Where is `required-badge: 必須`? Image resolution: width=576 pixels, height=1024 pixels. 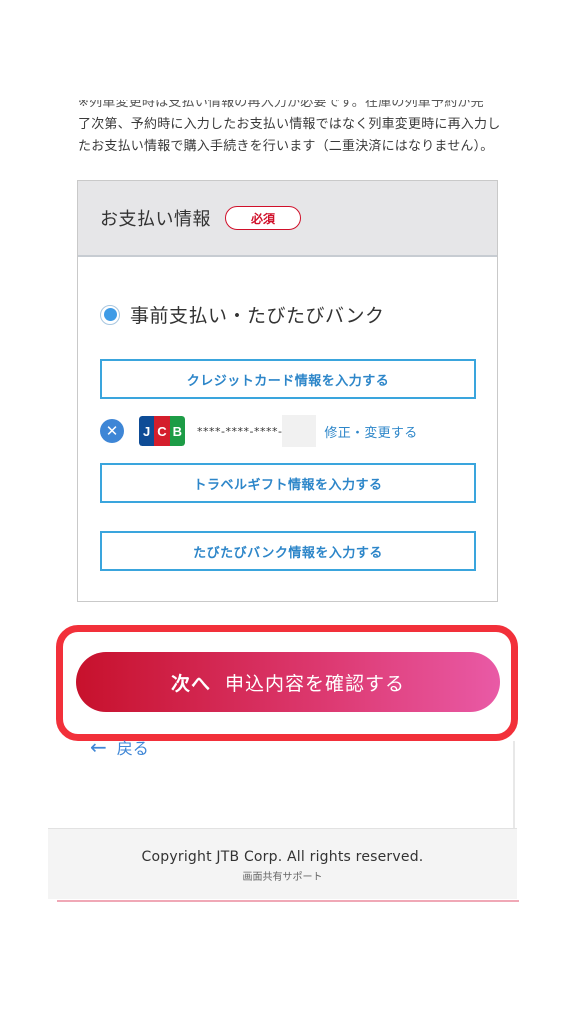
required-badge: 必須 is located at coordinates (263, 218).